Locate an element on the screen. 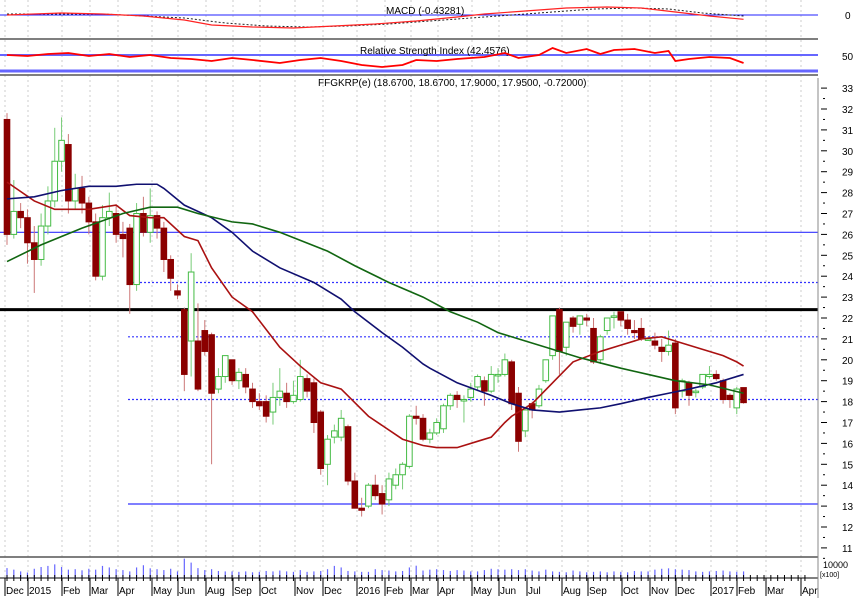  x-tick-label: Oct is located at coordinates (631, 591).